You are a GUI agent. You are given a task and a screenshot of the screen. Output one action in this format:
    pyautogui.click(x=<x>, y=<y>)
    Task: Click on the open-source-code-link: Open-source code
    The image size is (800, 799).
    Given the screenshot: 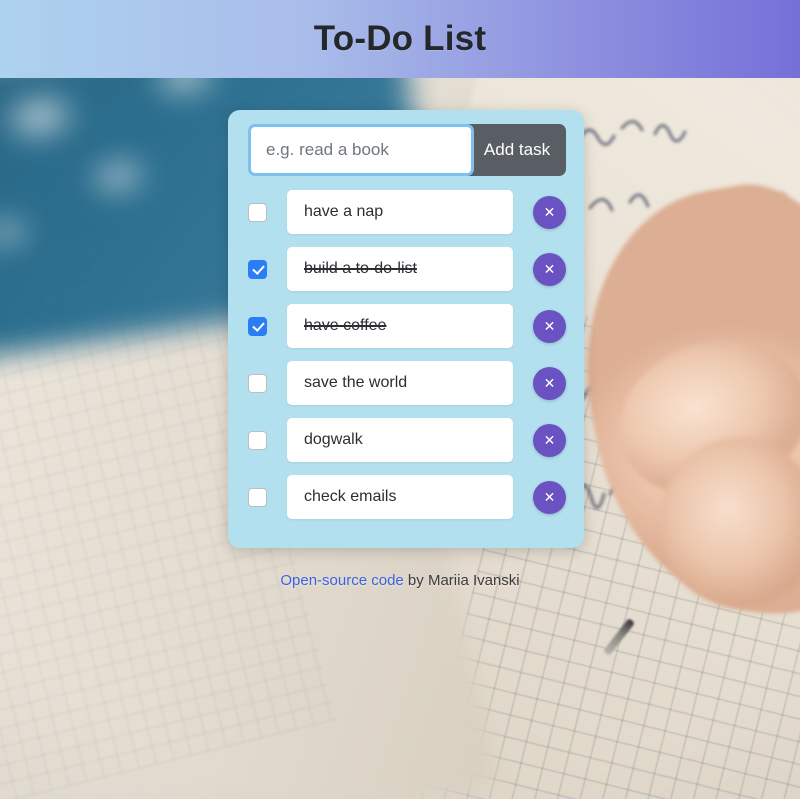 What is the action you would take?
    pyautogui.click(x=341, y=580)
    